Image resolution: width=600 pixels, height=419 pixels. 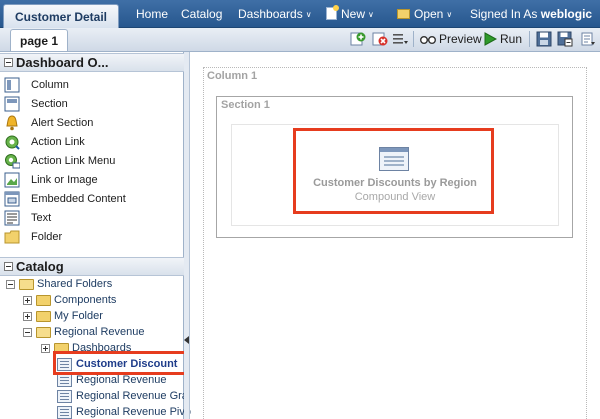 What do you see at coordinates (400, 39) in the screenshot?
I see `page-options-icon` at bounding box center [400, 39].